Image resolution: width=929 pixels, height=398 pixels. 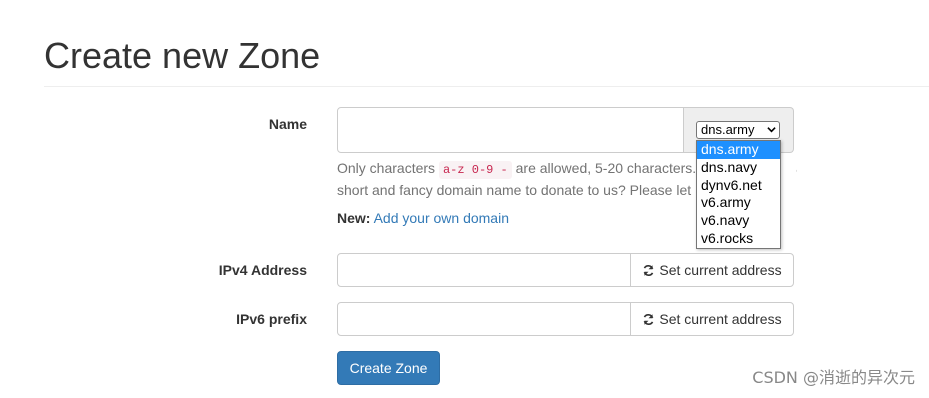 What do you see at coordinates (738, 186) in the screenshot?
I see `domain-option: dynv6.net` at bounding box center [738, 186].